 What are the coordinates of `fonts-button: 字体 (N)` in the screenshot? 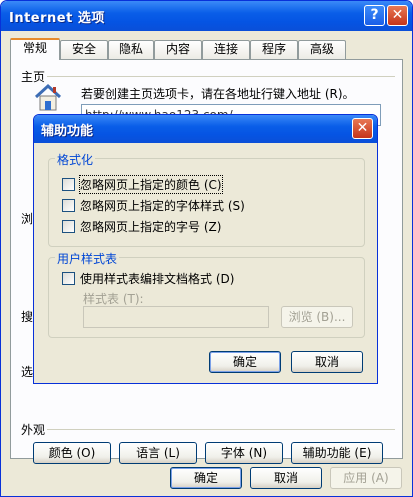 It's located at (244, 453).